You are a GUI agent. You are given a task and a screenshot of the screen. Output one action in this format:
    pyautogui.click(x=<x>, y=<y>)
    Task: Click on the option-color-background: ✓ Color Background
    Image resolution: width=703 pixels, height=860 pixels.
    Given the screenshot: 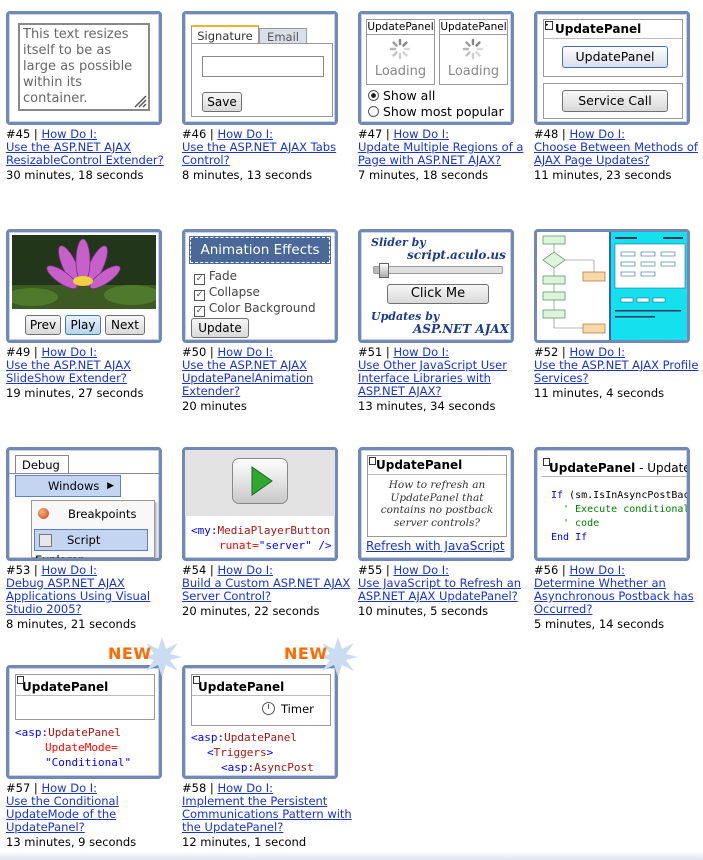 What is the action you would take?
    pyautogui.click(x=255, y=309)
    